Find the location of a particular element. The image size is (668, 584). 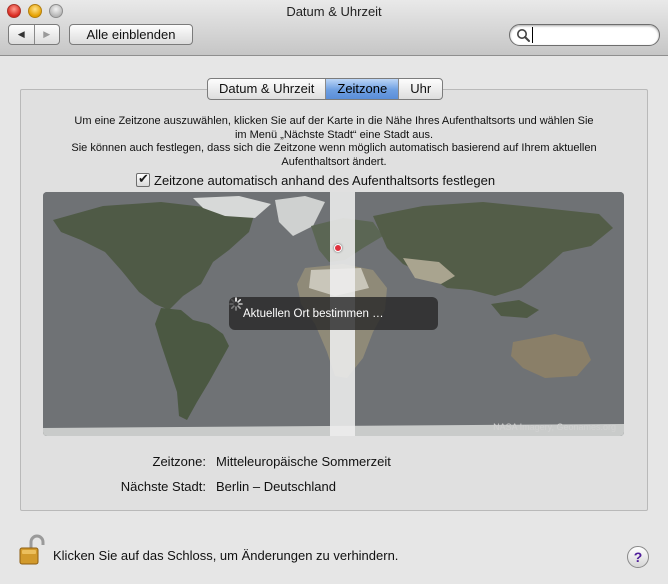

search-input is located at coordinates (593, 35).